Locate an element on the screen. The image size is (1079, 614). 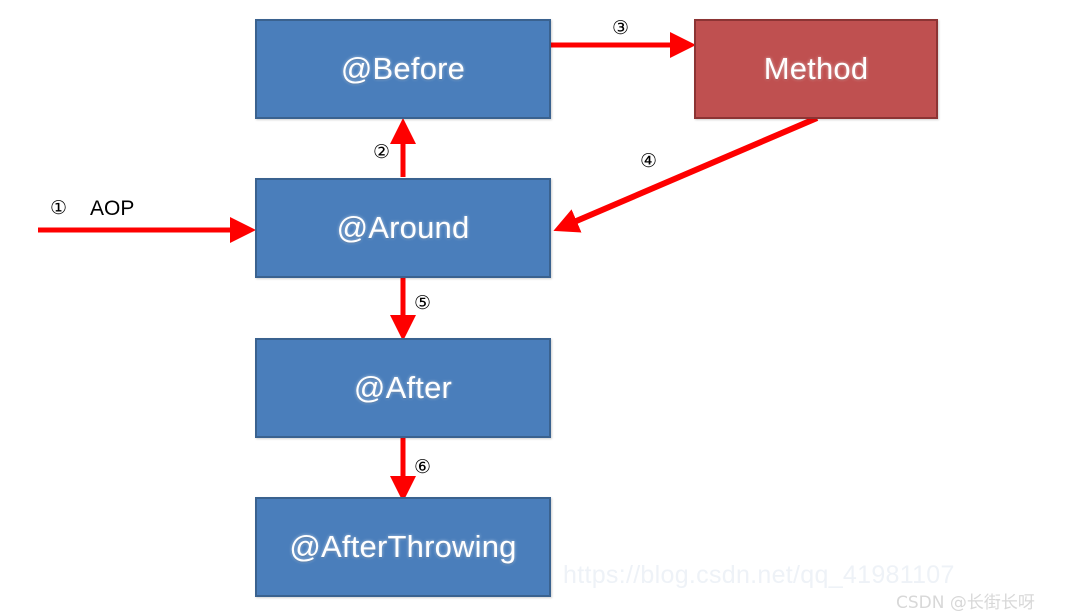
node-before: @Before is located at coordinates (403, 69).